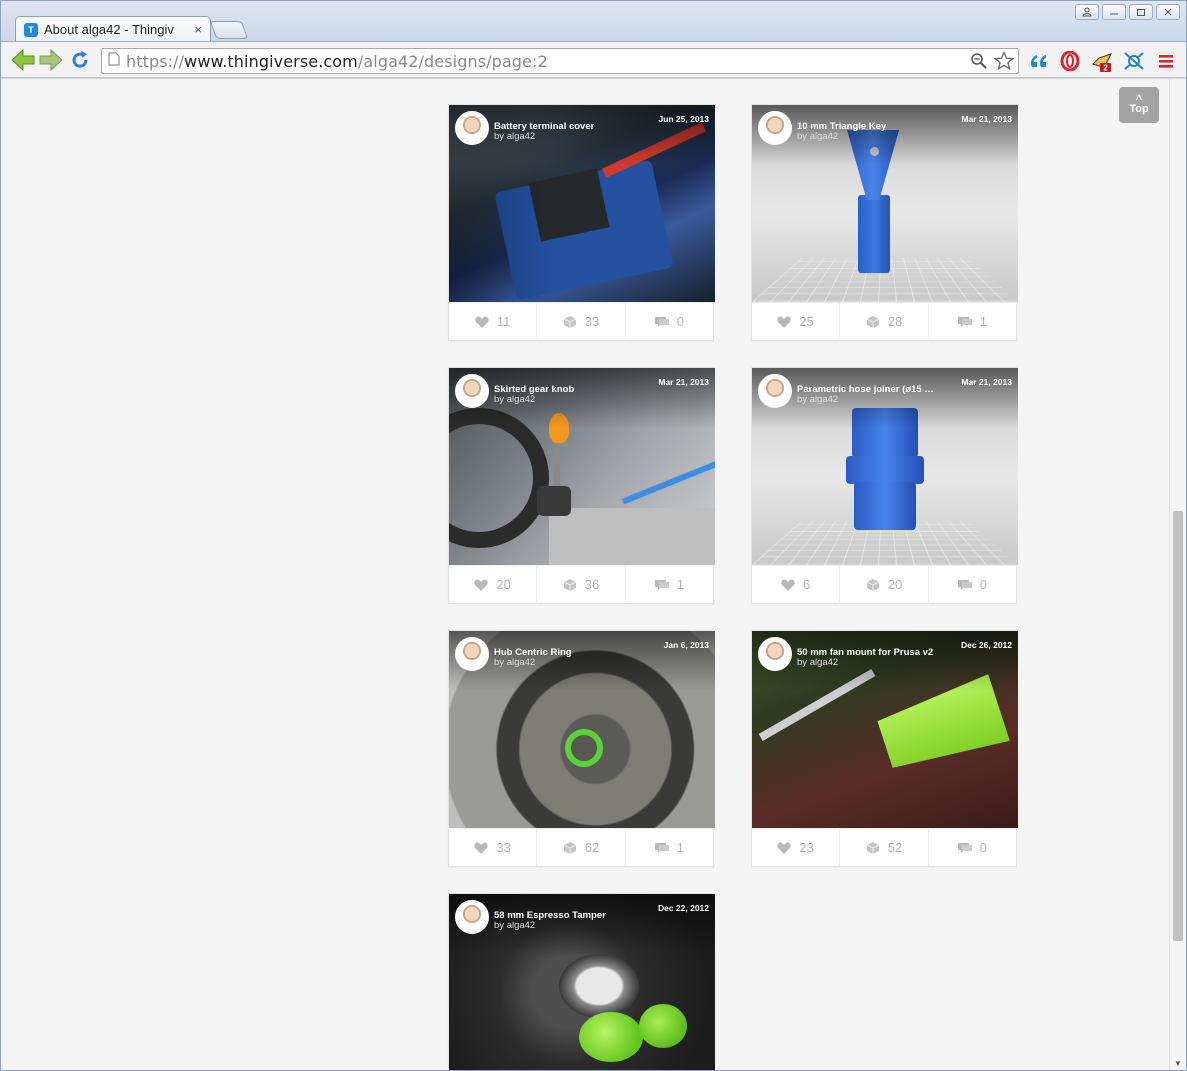 The image size is (1187, 1071). What do you see at coordinates (1168, 12) in the screenshot?
I see `close-window-icon` at bounding box center [1168, 12].